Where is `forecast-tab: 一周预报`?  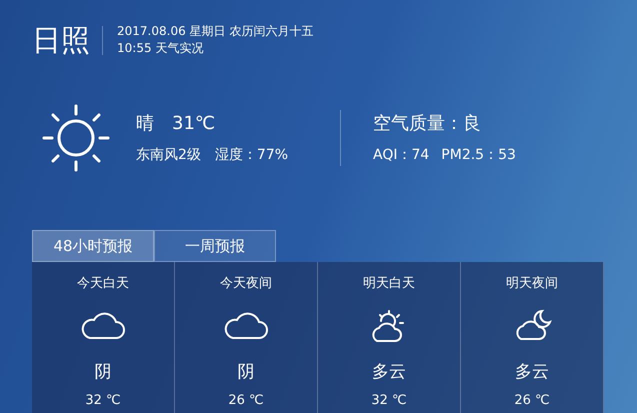 forecast-tab: 一周预报 is located at coordinates (215, 246).